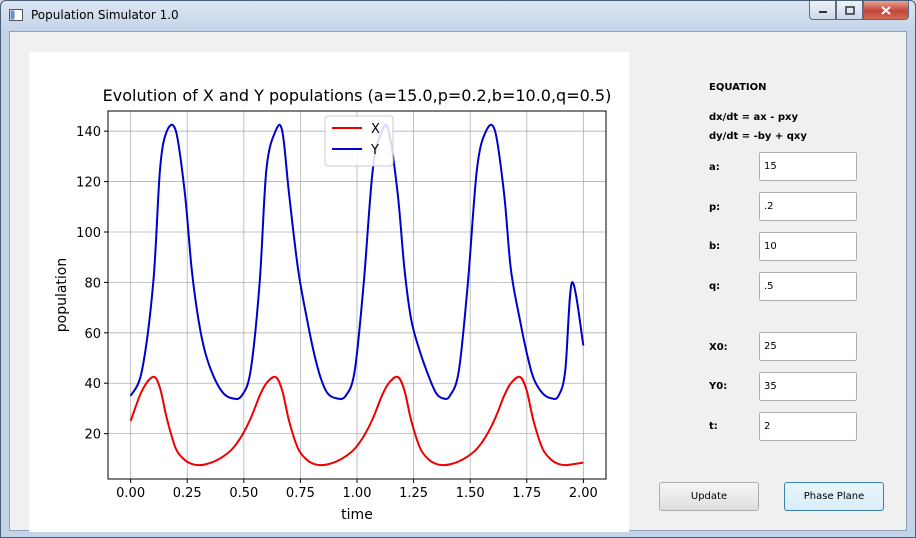 This screenshot has width=916, height=538. What do you see at coordinates (583, 493) in the screenshot?
I see `x-tick-label: 2.00` at bounding box center [583, 493].